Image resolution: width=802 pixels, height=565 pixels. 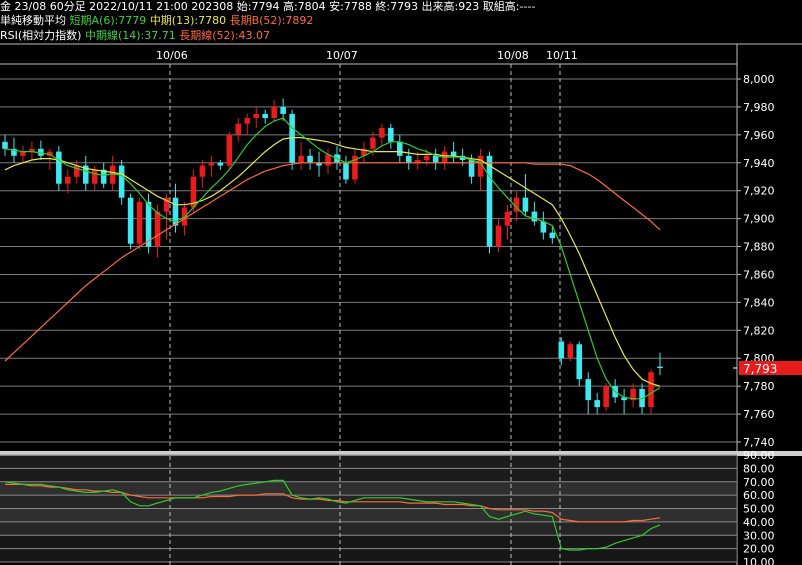 What do you see at coordinates (562, 55) in the screenshot?
I see `date-label: 10/11` at bounding box center [562, 55].